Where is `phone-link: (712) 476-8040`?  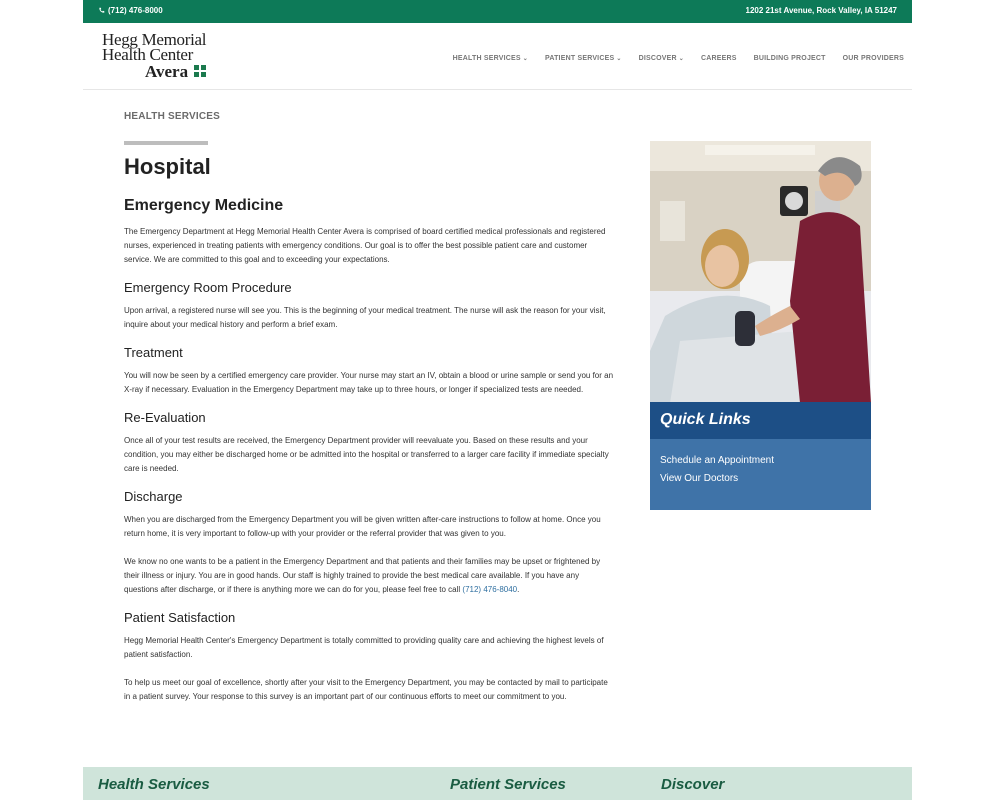
phone-link: (712) 476-8040 is located at coordinates (489, 589).